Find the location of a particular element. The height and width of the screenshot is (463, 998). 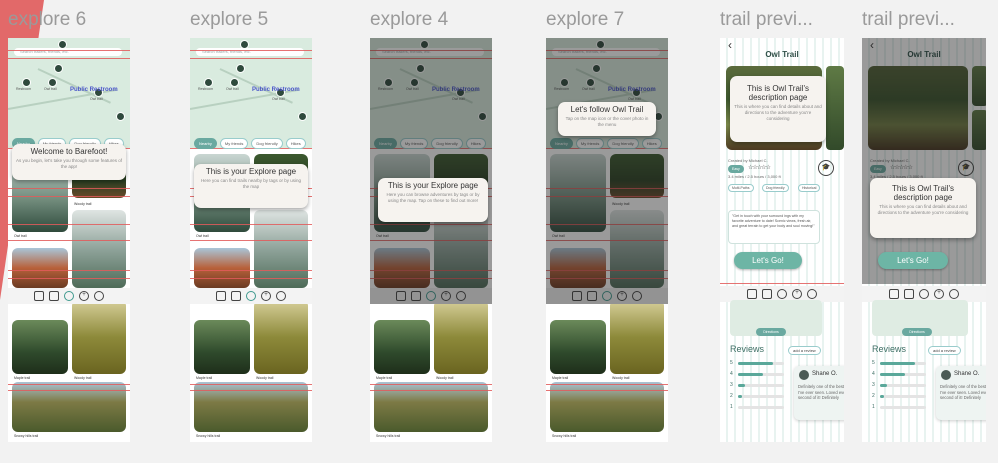

frame-title-explore6: explore 6 is located at coordinates (47, 20).